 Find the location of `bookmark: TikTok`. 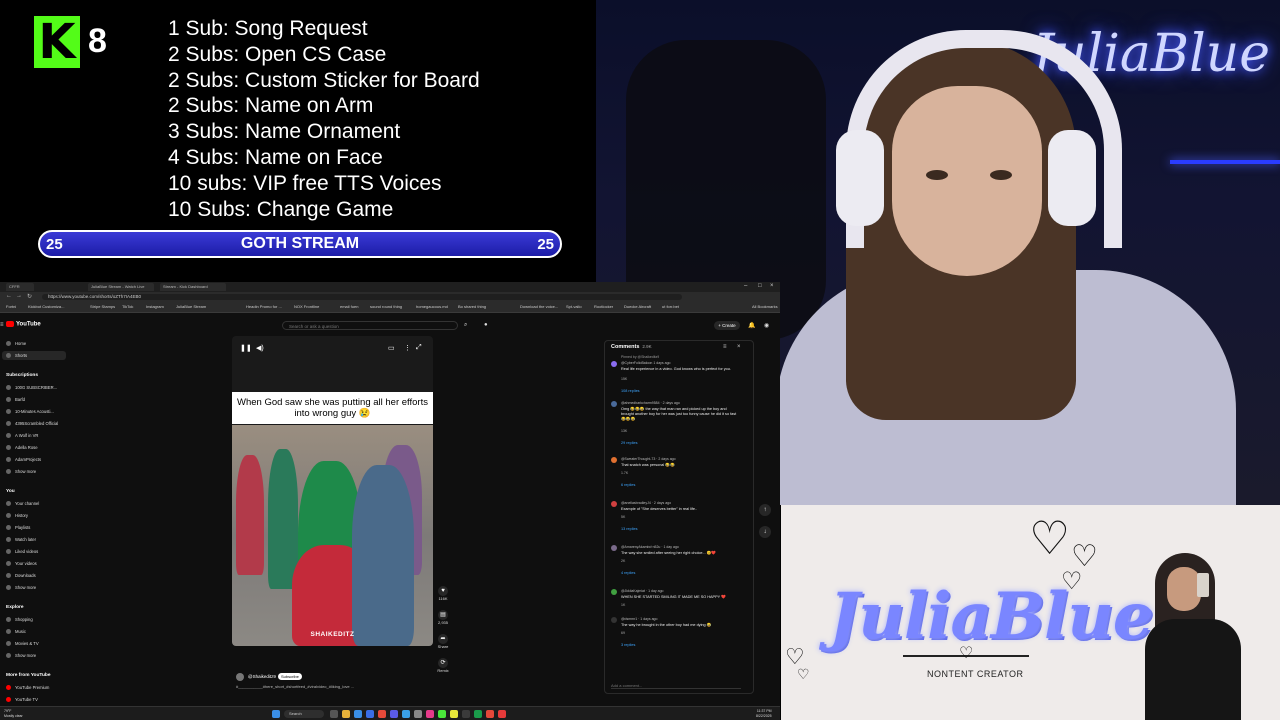

bookmark: TikTok is located at coordinates (127, 306).